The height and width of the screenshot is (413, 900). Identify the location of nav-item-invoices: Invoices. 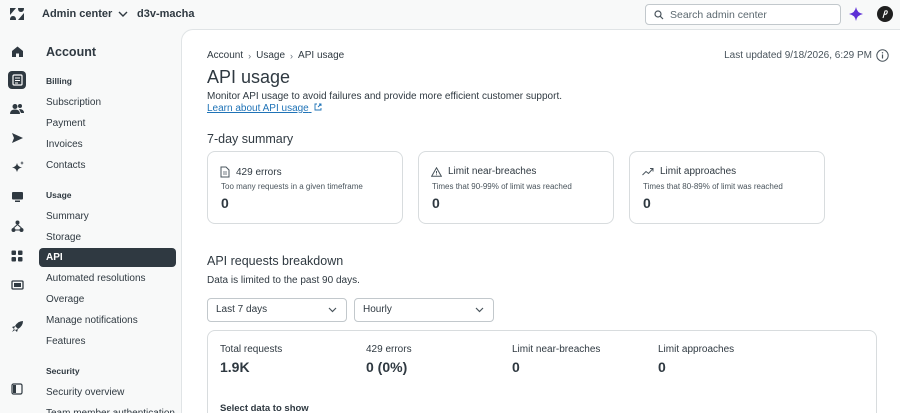
(107, 144).